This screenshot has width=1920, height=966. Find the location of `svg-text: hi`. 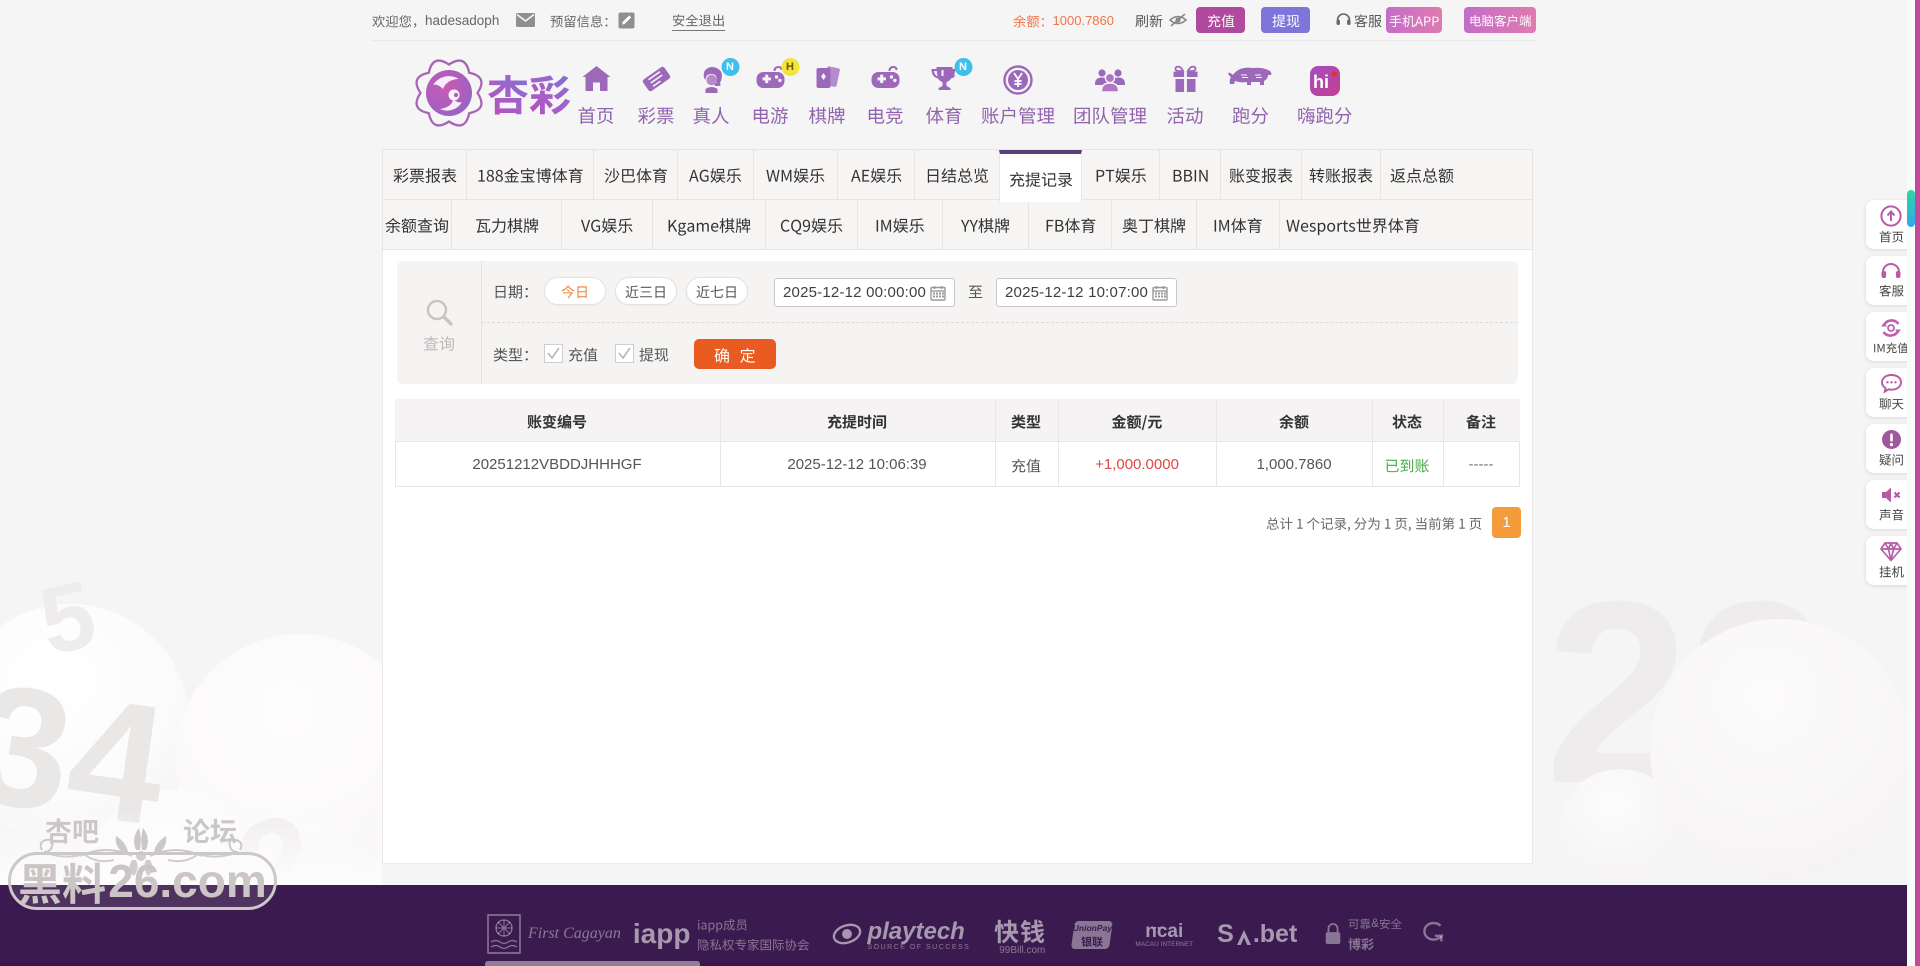

svg-text: hi is located at coordinates (1321, 82).